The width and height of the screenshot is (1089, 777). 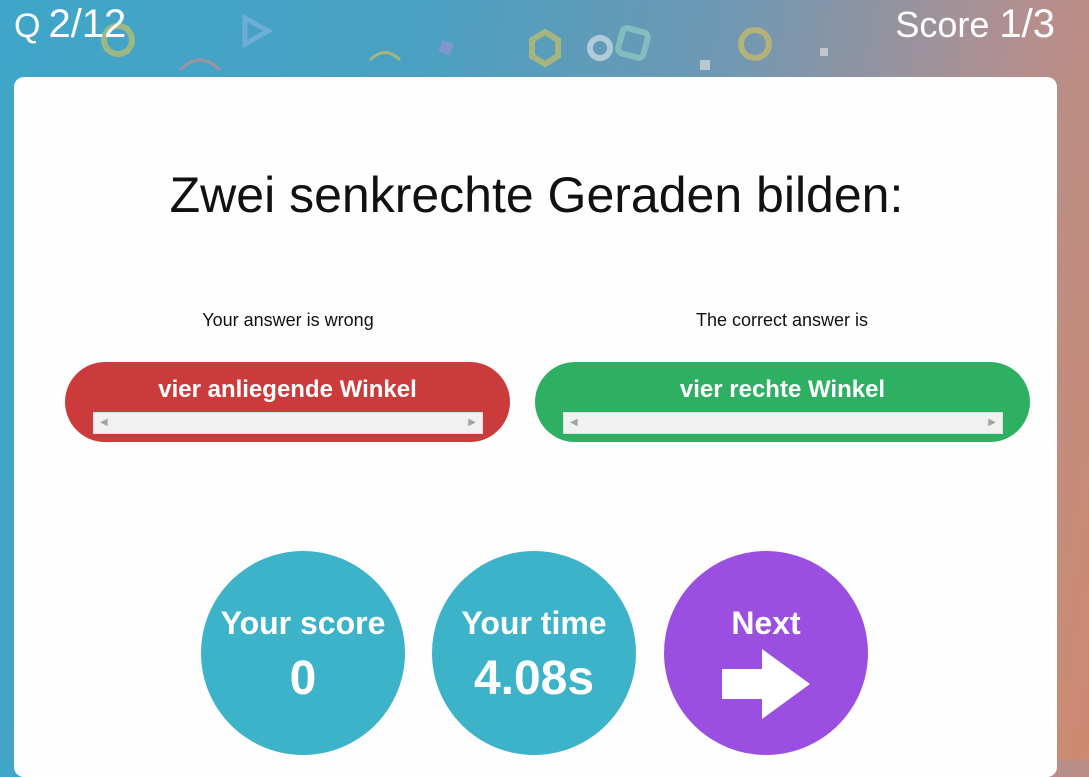 What do you see at coordinates (766, 623) in the screenshot?
I see `next-label: Next` at bounding box center [766, 623].